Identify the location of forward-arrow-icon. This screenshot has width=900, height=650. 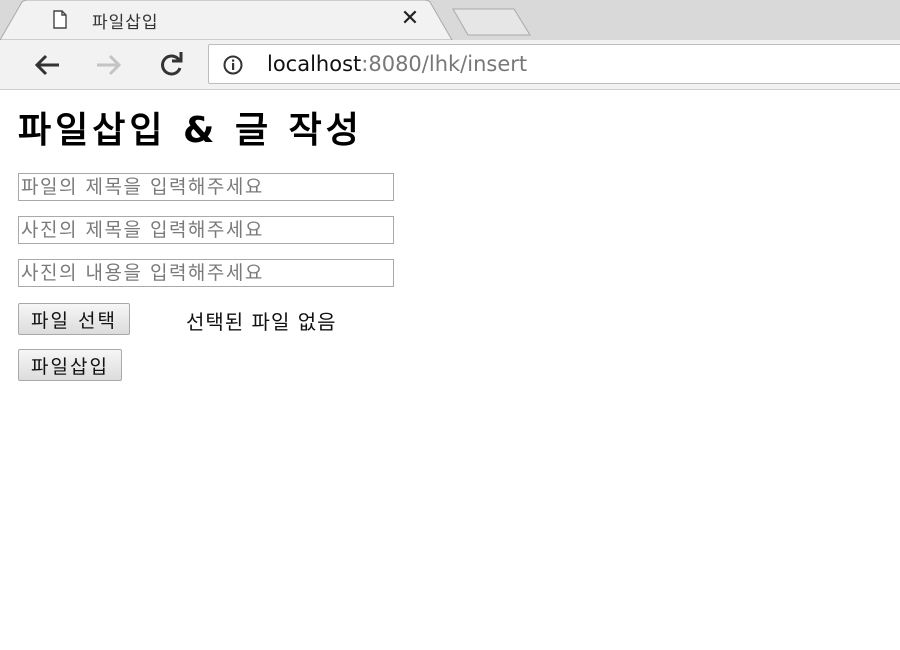
(109, 65).